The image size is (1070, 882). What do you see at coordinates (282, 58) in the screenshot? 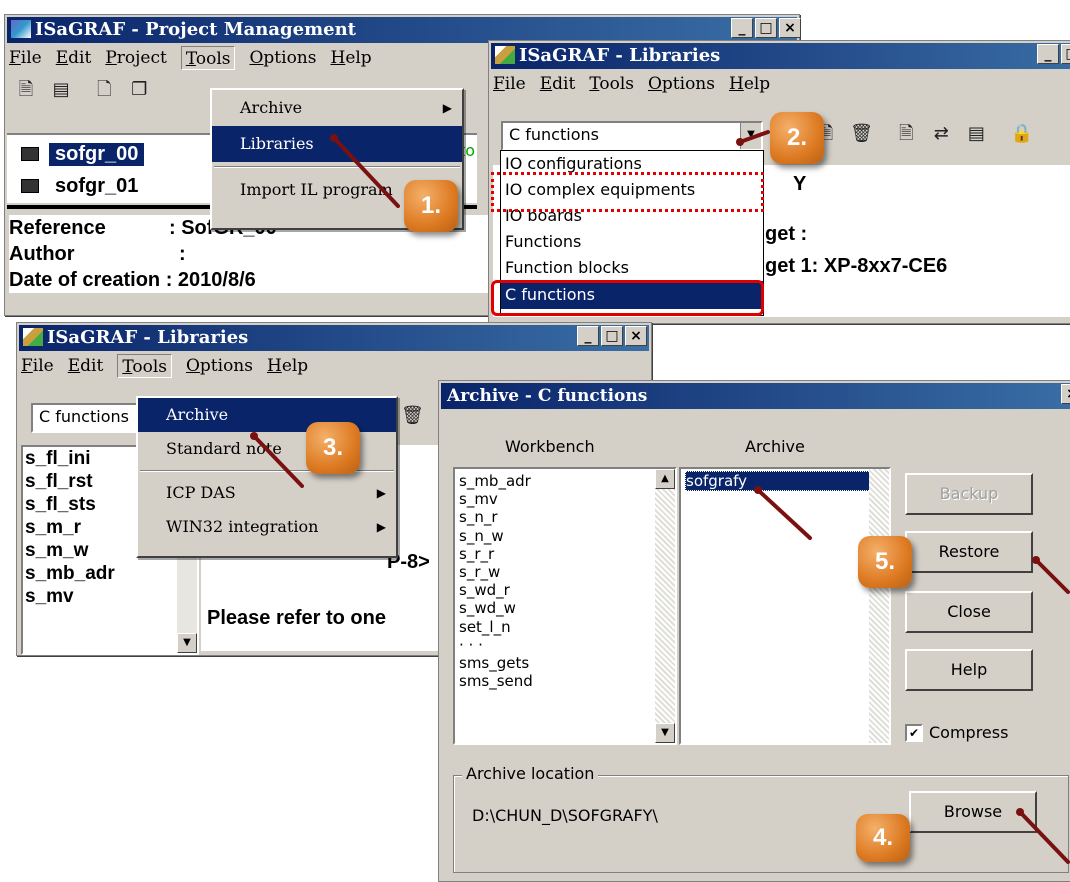
I see `pm-menu-options: Options` at bounding box center [282, 58].